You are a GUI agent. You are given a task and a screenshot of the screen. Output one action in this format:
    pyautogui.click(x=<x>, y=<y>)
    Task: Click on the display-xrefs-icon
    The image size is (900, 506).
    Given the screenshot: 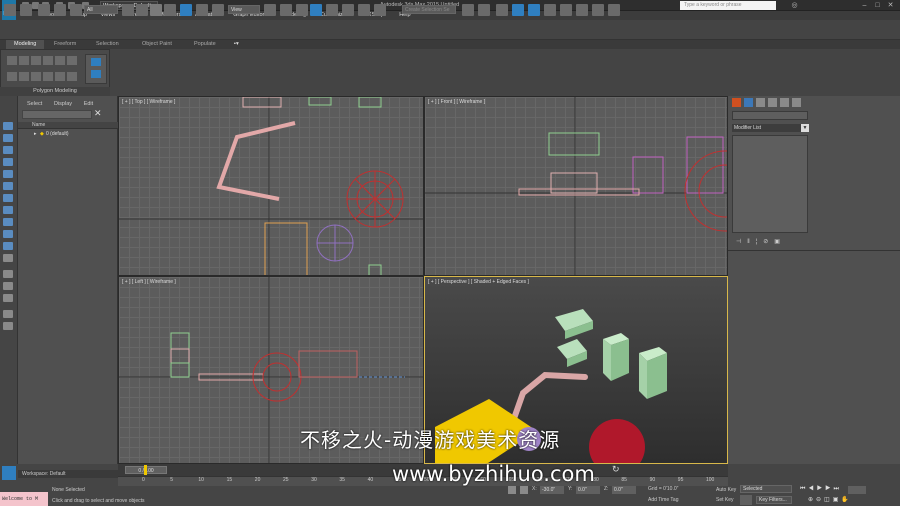 What is the action you would take?
    pyautogui.click(x=8, y=234)
    